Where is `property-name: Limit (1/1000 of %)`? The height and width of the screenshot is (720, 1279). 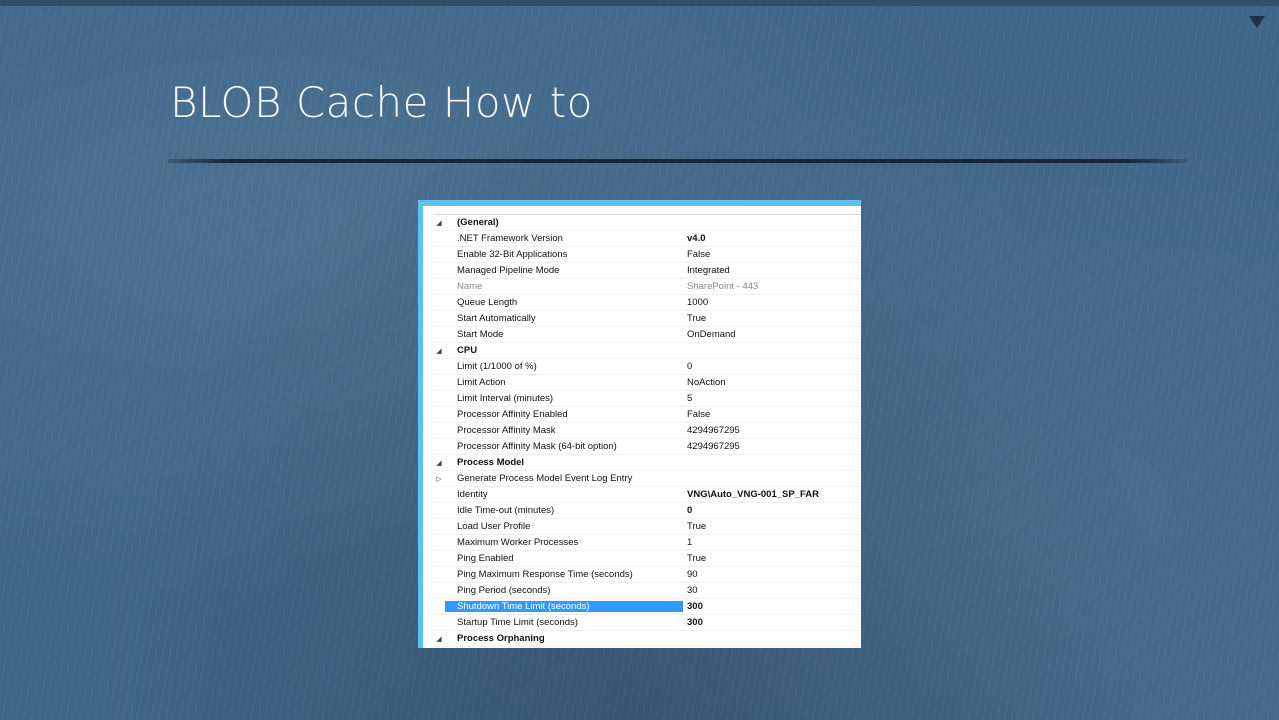
property-name: Limit (1/1000 of %) is located at coordinates (497, 366).